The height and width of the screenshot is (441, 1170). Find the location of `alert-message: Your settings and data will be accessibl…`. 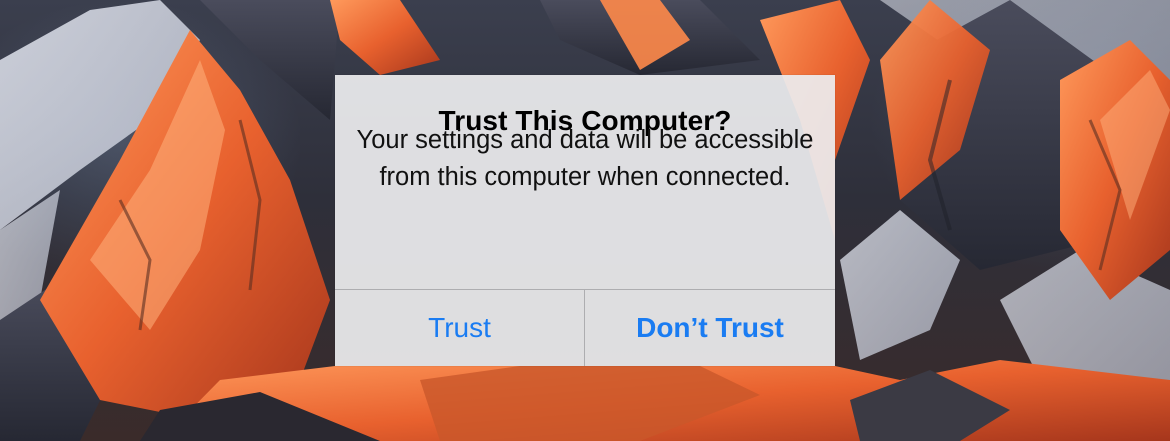

alert-message: Your settings and data will be accessibl… is located at coordinates (585, 158).